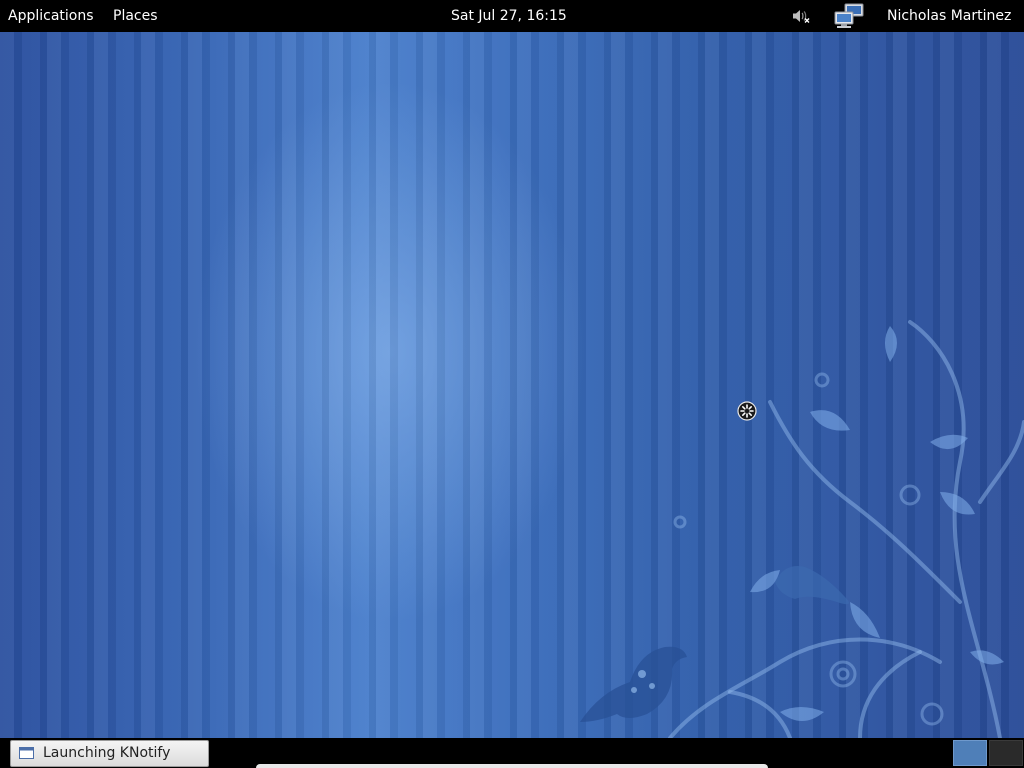 The image size is (1024, 768). What do you see at coordinates (512, 766) in the screenshot?
I see `panel-edge-highlight` at bounding box center [512, 766].